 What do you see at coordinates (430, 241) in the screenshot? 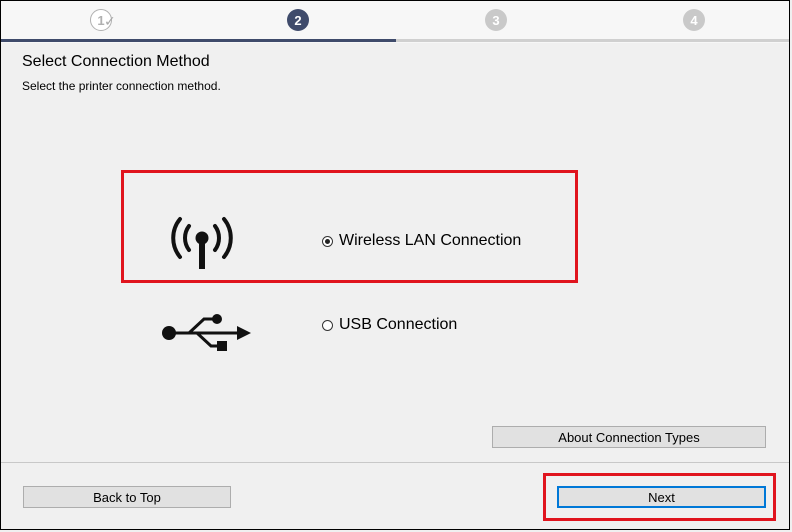
I see `wireless-option-label: Wireless LAN Connection` at bounding box center [430, 241].